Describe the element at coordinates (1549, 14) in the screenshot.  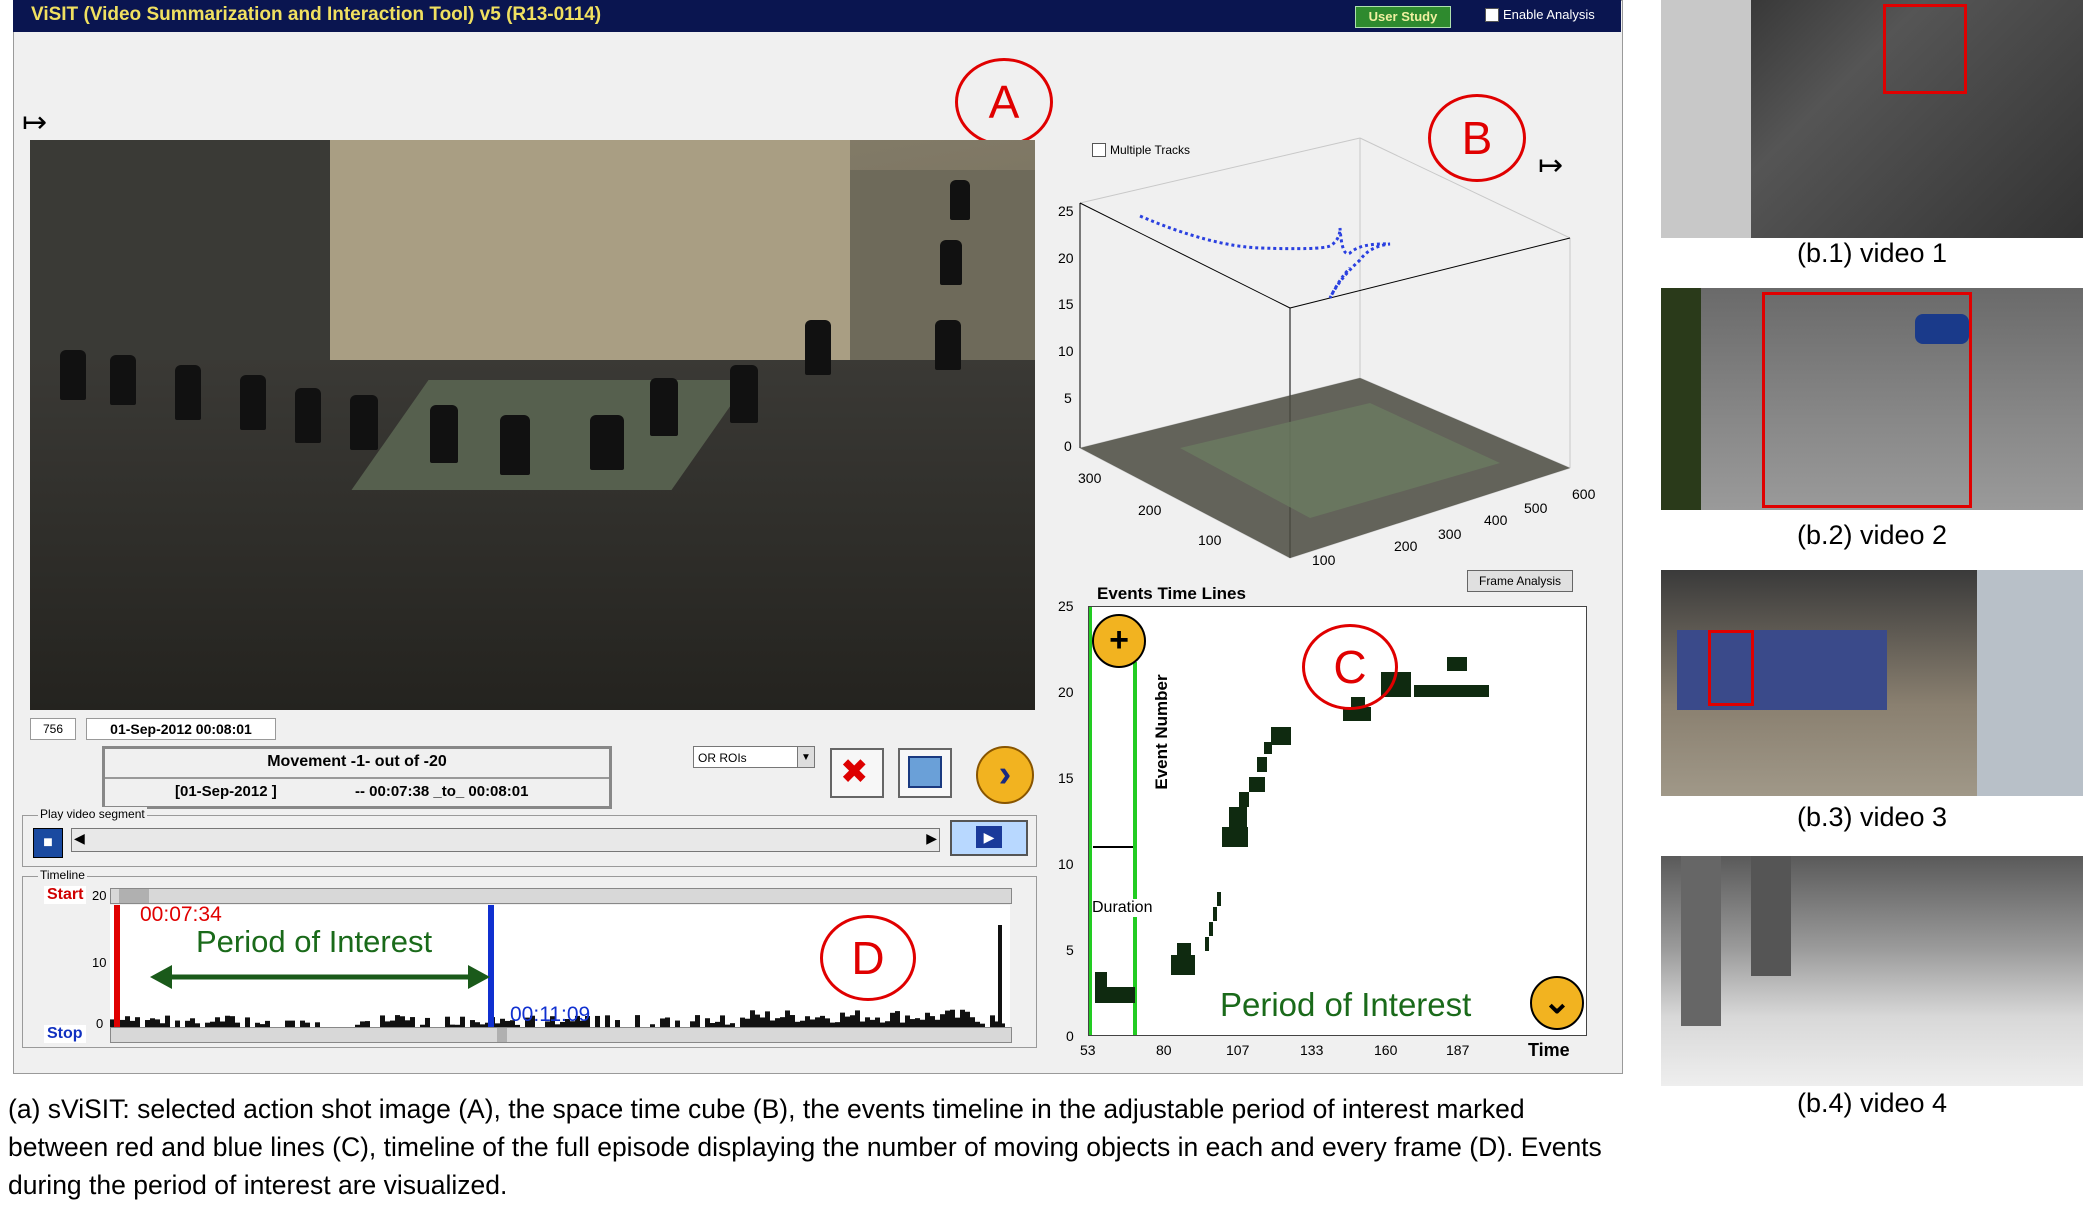
I see `enable-analysis-label: Enable Analysis` at that location.